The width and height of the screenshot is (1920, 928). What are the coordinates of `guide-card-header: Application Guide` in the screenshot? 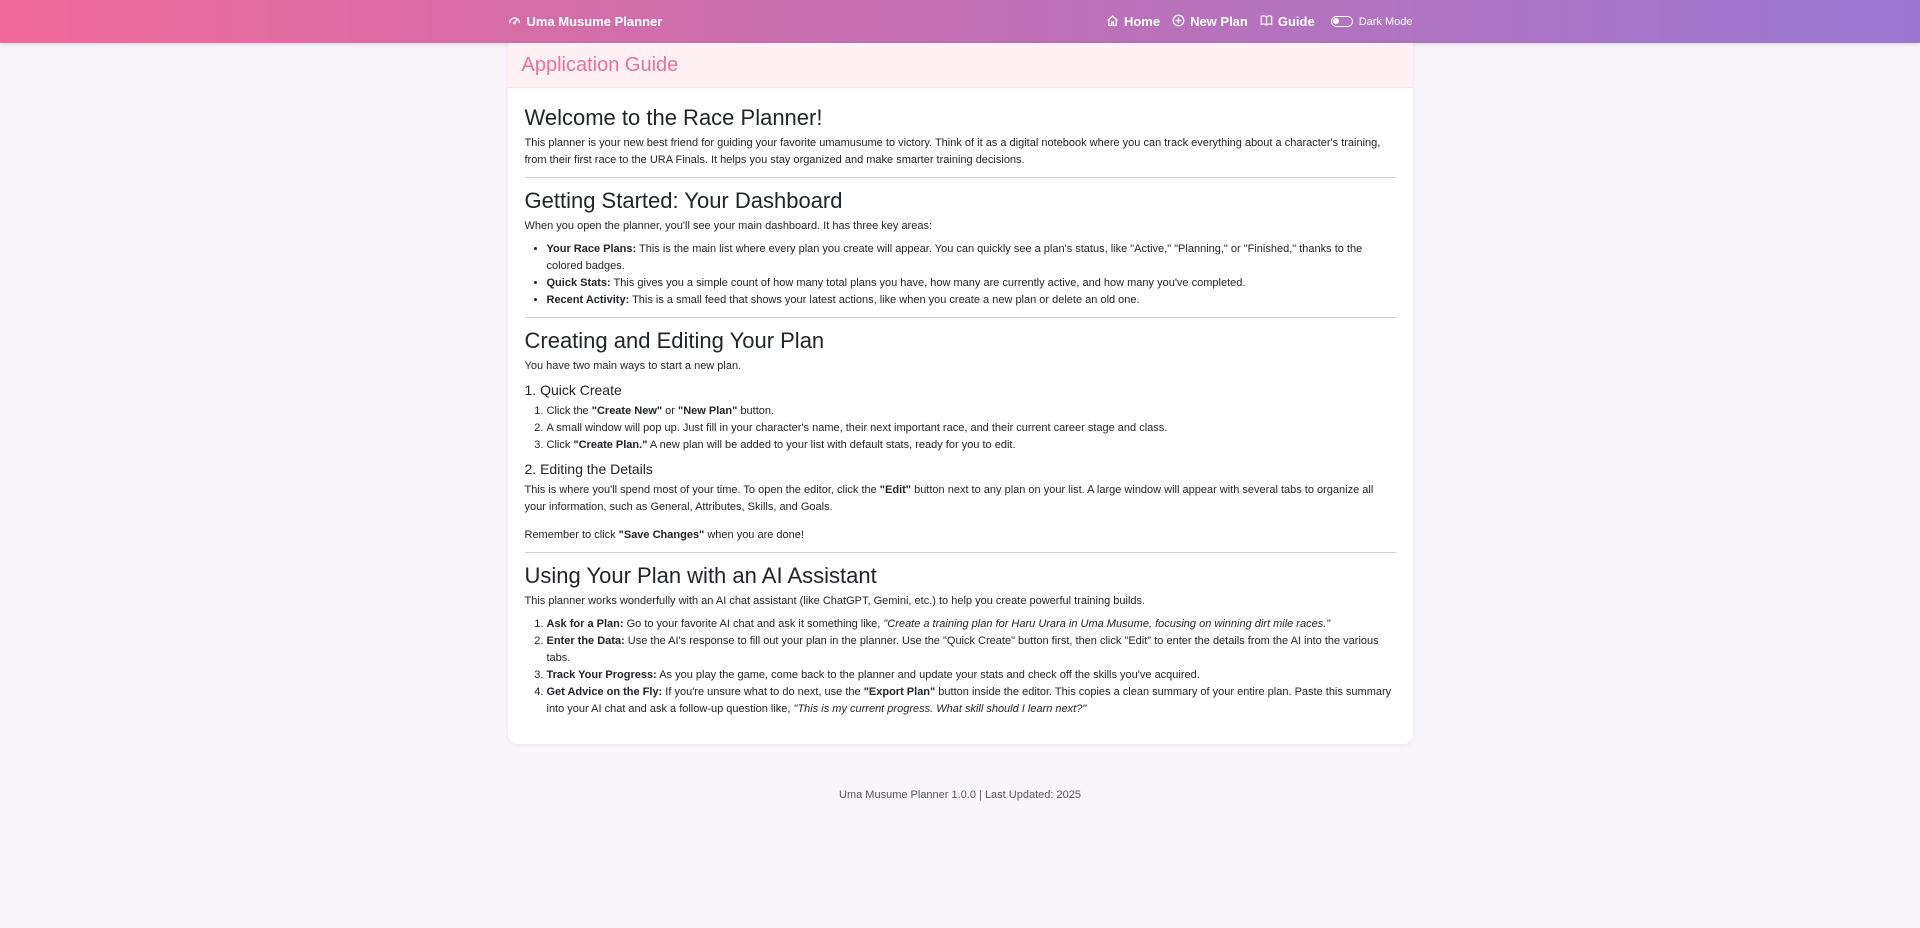 It's located at (960, 65).